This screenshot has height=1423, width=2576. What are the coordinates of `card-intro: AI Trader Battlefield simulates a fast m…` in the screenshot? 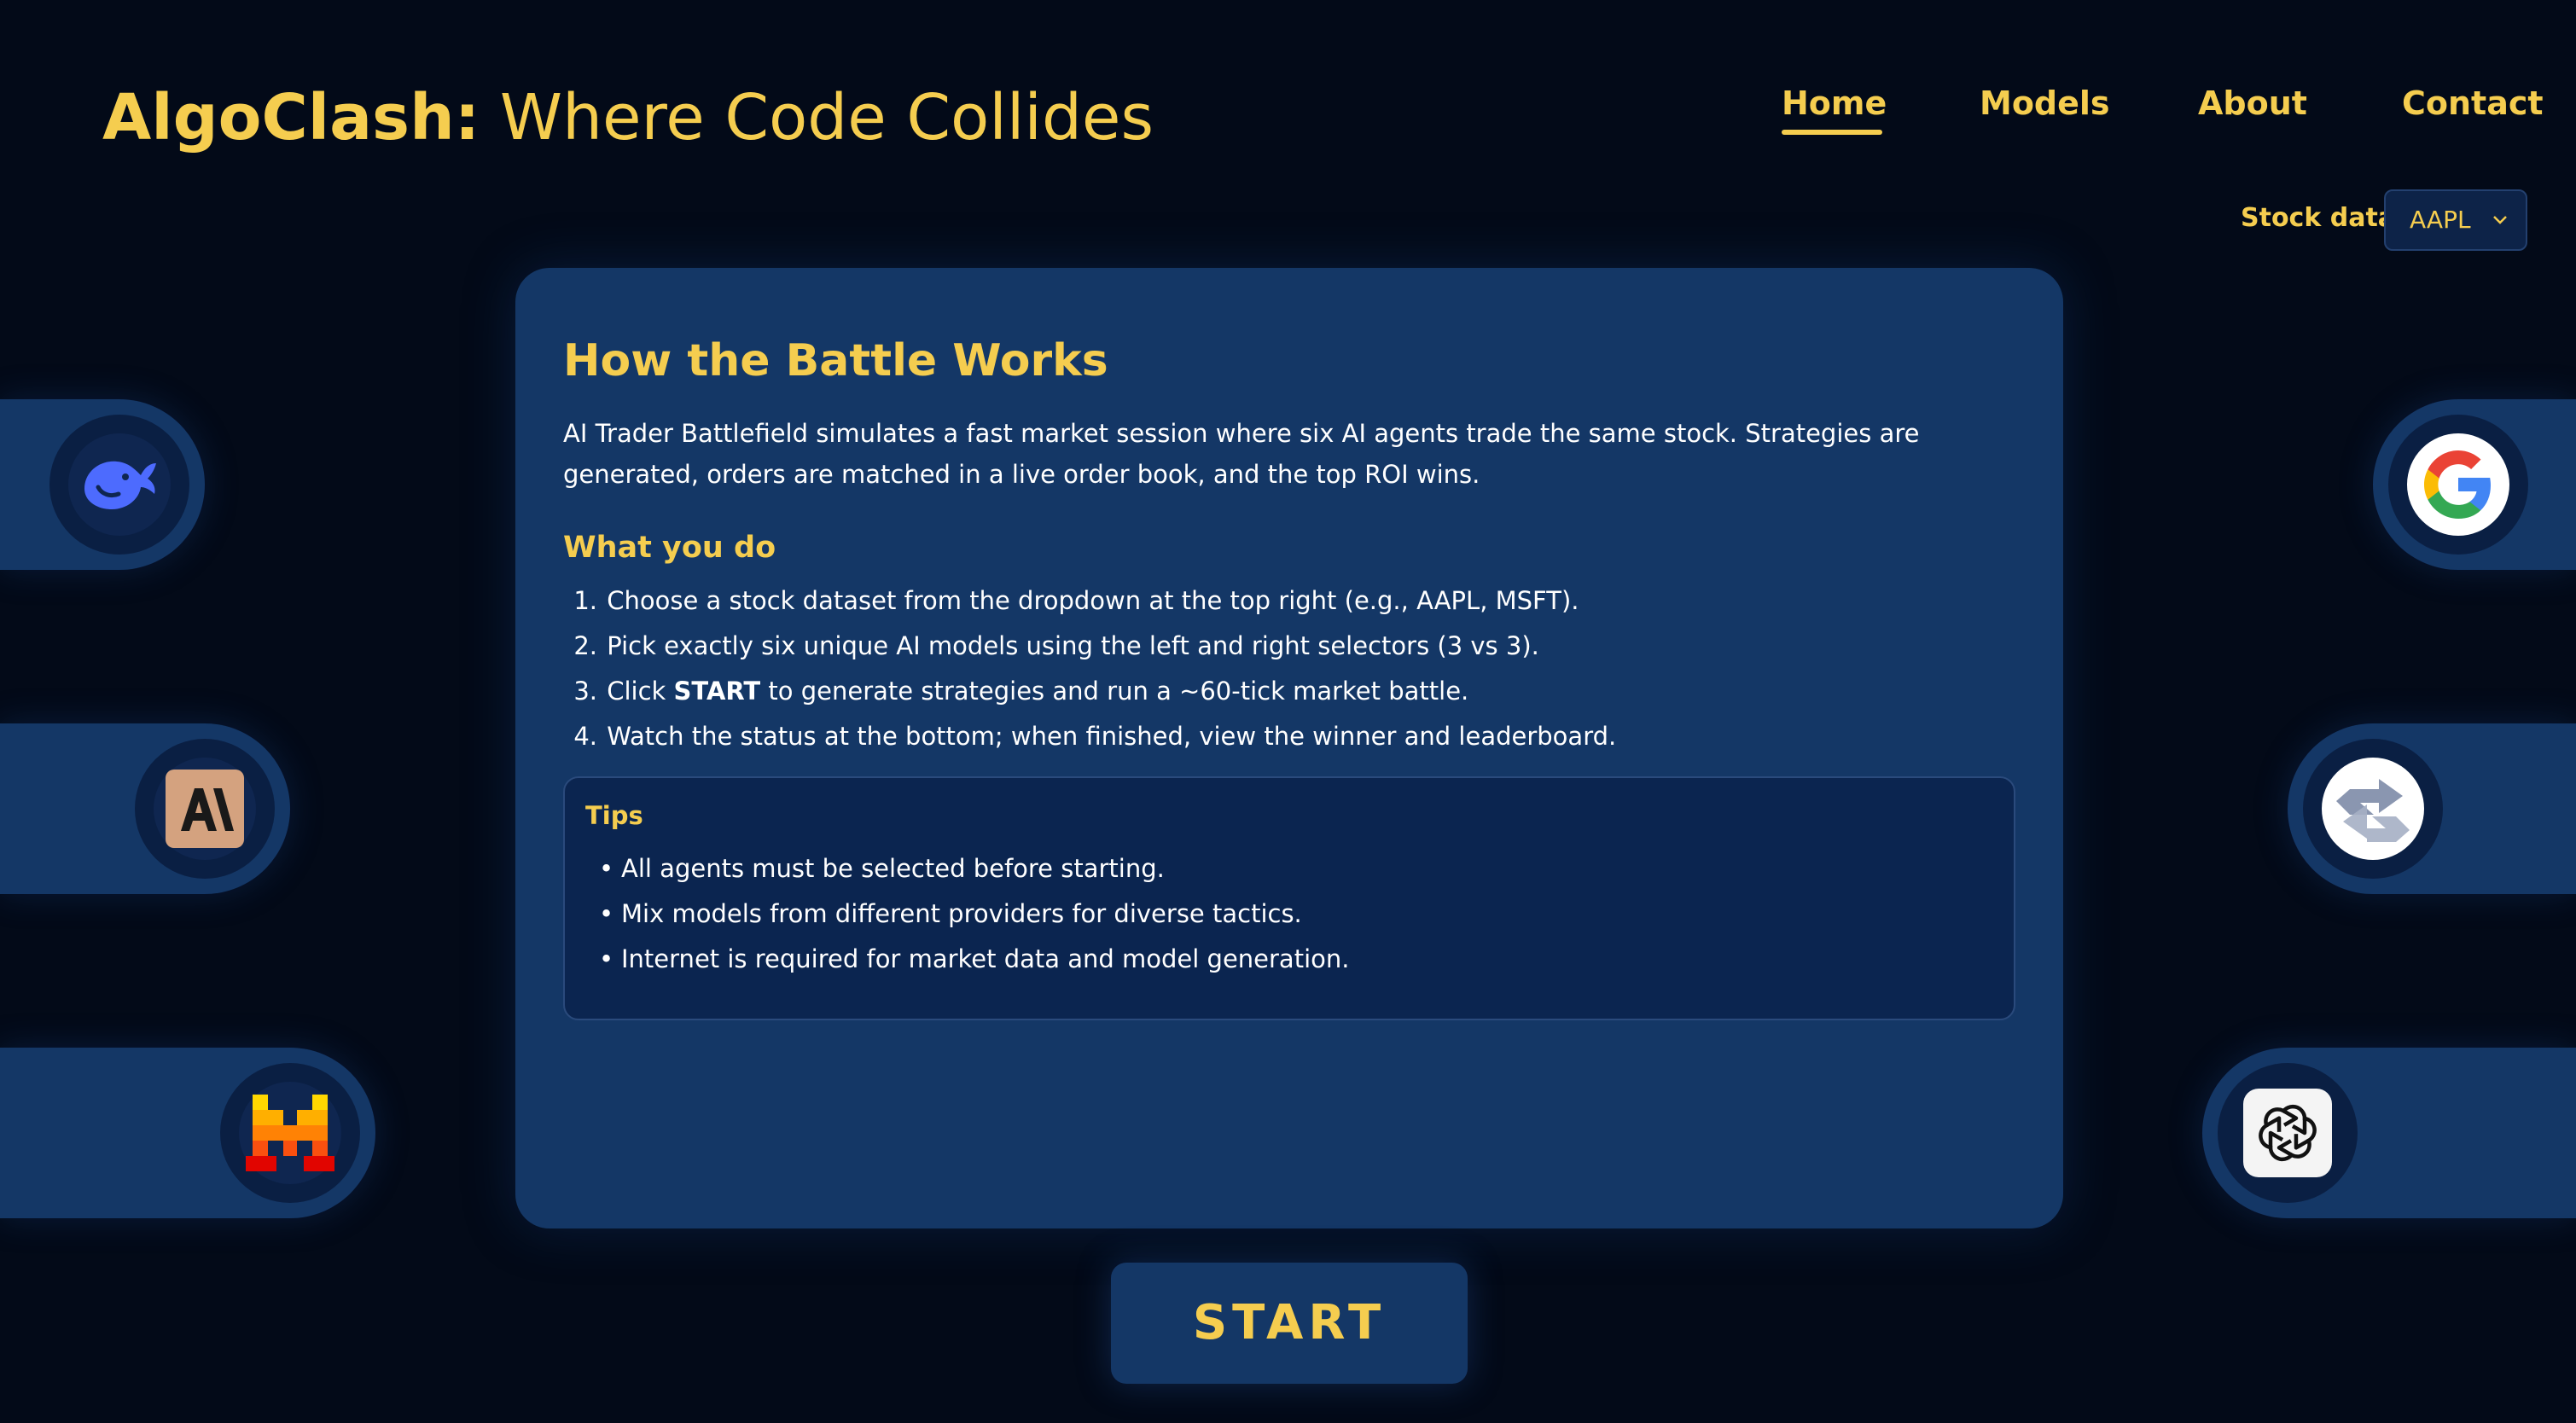 It's located at (1241, 454).